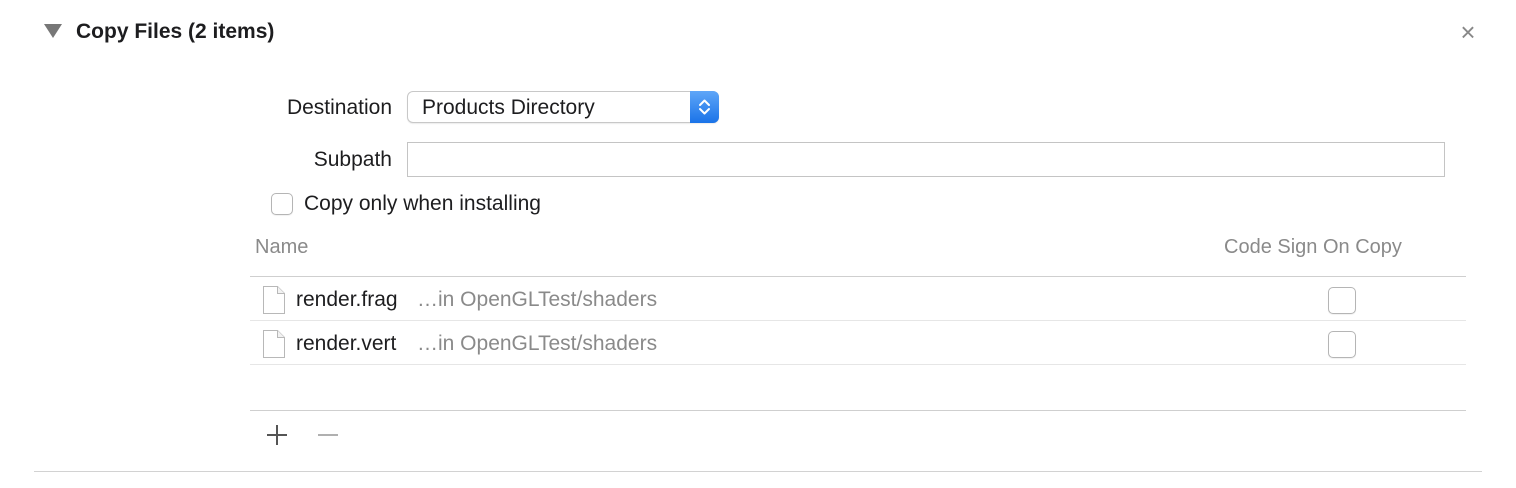 The height and width of the screenshot is (488, 1516). I want to click on close-button: ×, so click(1468, 32).